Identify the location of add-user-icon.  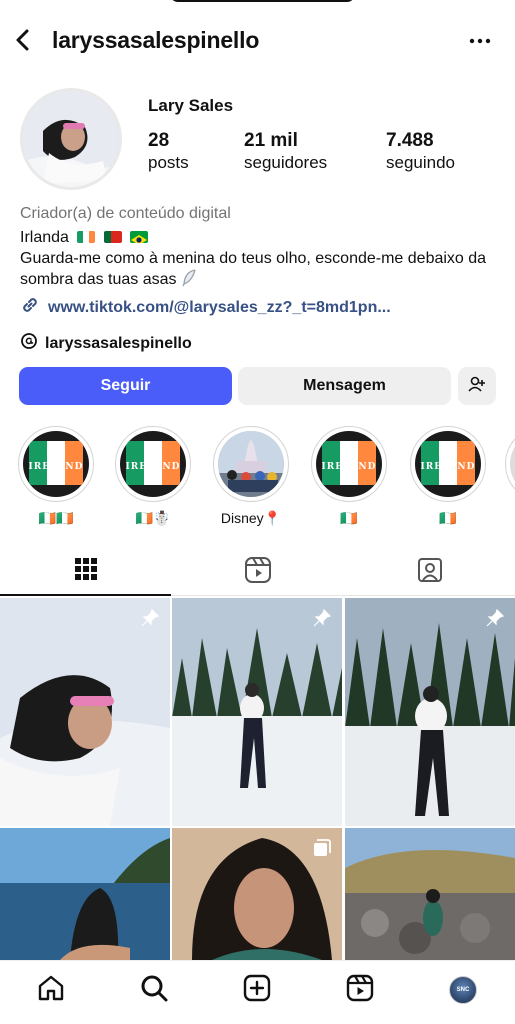
(477, 386).